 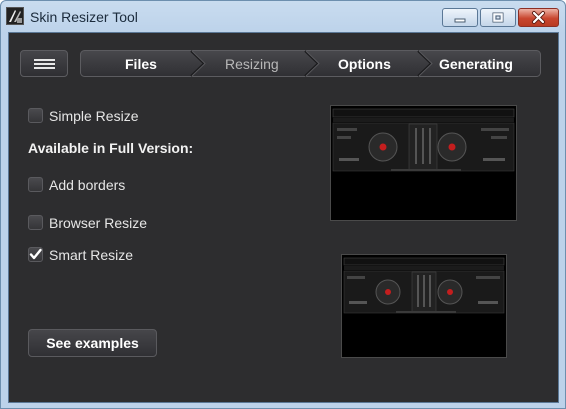 I want to click on hamburger-icon, so click(x=44, y=60).